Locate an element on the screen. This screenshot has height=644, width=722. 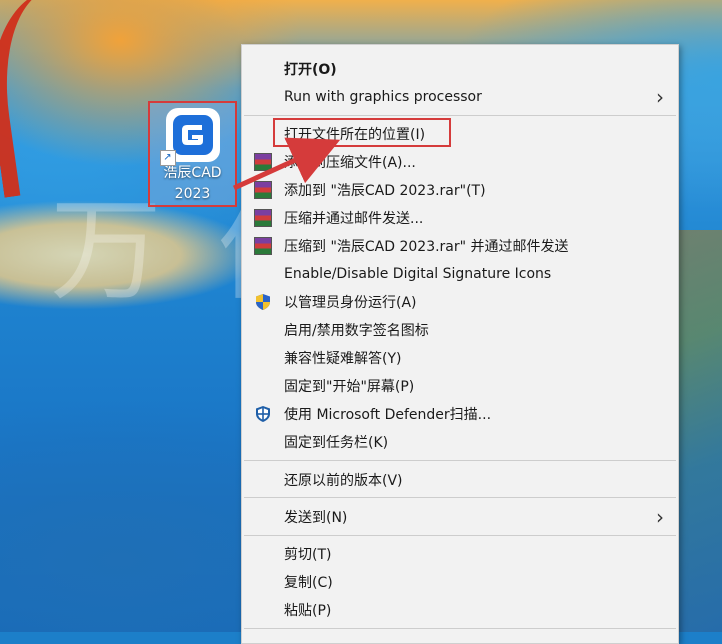
menu-item-compress-rar-email: 压缩到 "浩辰CAD 2023.rar" 并通过邮件发送 is located at coordinates (460, 245).